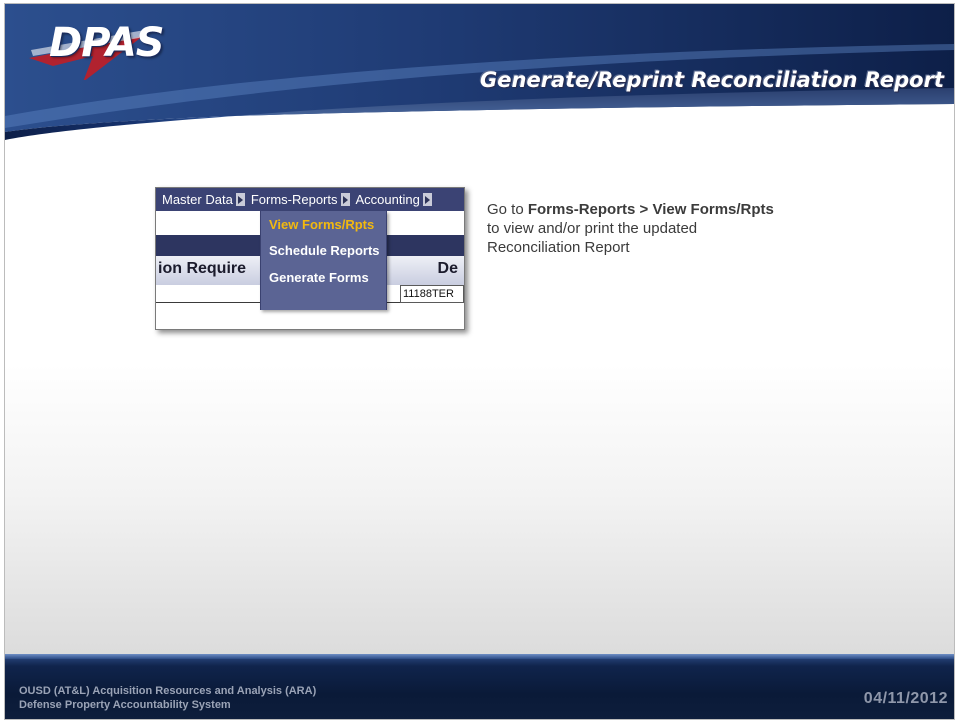 Image resolution: width=957 pixels, height=722 pixels. I want to click on column-header-description: De, so click(447, 268).